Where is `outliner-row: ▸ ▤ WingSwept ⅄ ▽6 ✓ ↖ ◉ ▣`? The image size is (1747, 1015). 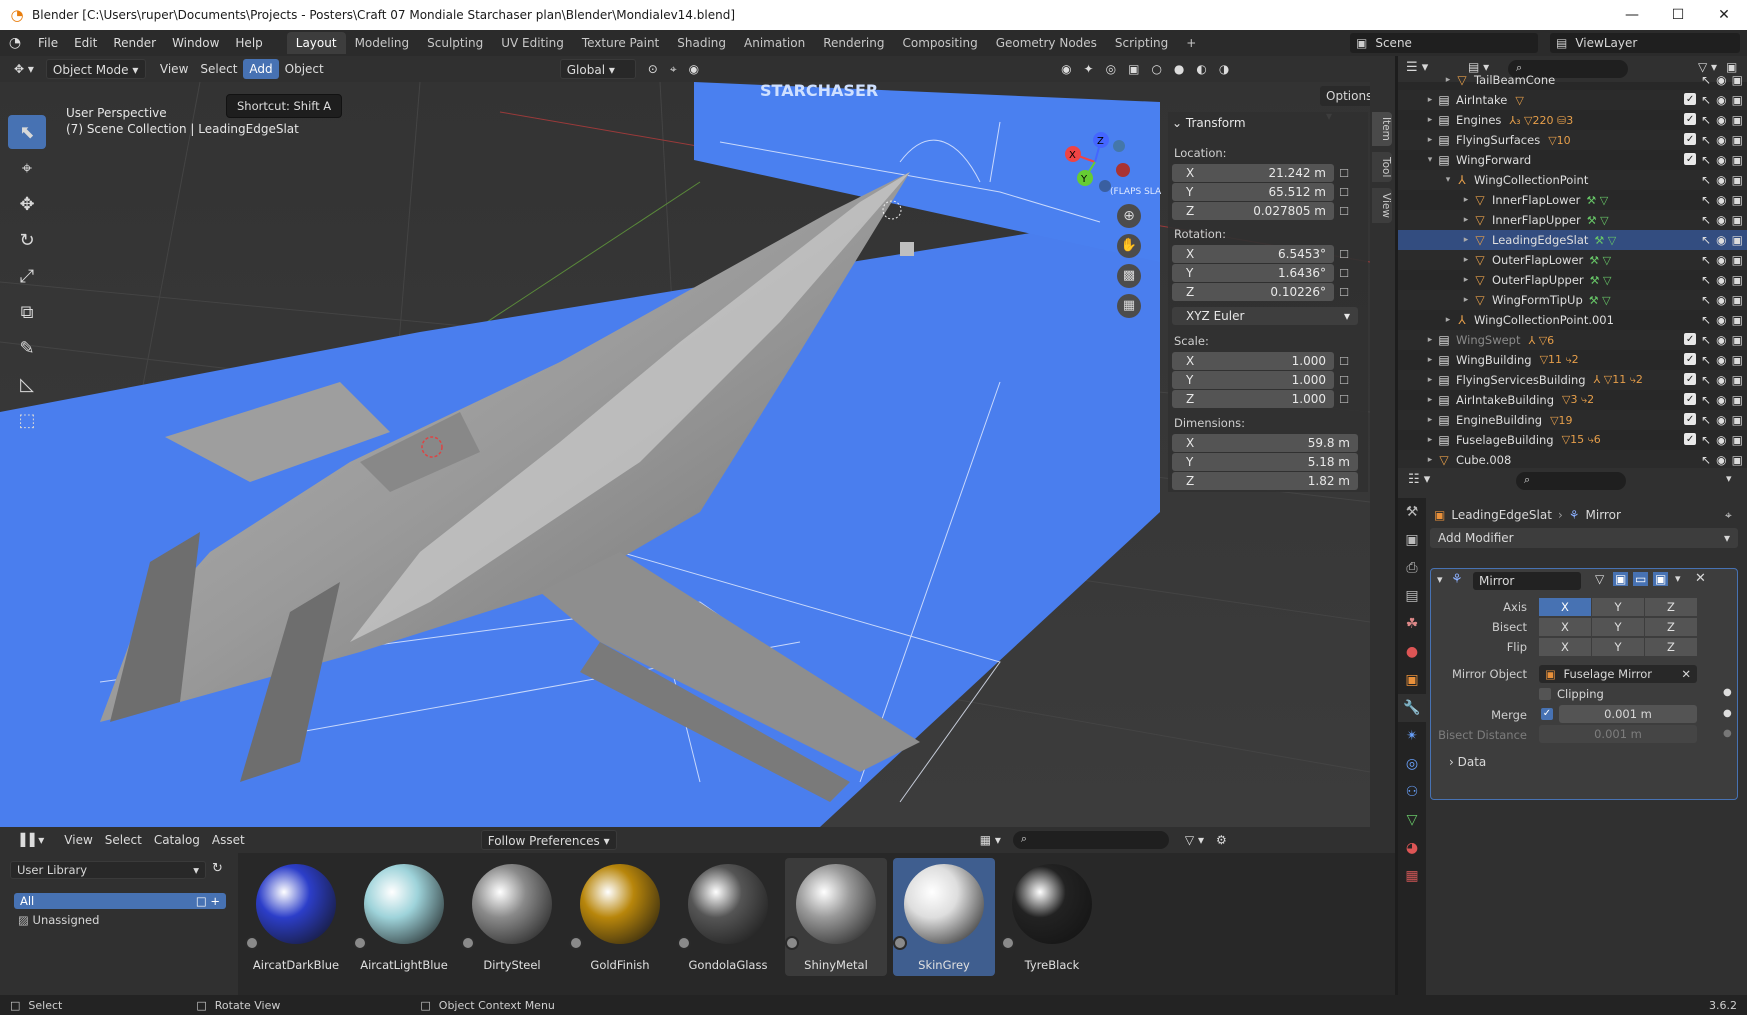 outliner-row: ▸ ▤ WingSwept ⅄ ▽6 ✓ ↖ ◉ ▣ is located at coordinates (1572, 340).